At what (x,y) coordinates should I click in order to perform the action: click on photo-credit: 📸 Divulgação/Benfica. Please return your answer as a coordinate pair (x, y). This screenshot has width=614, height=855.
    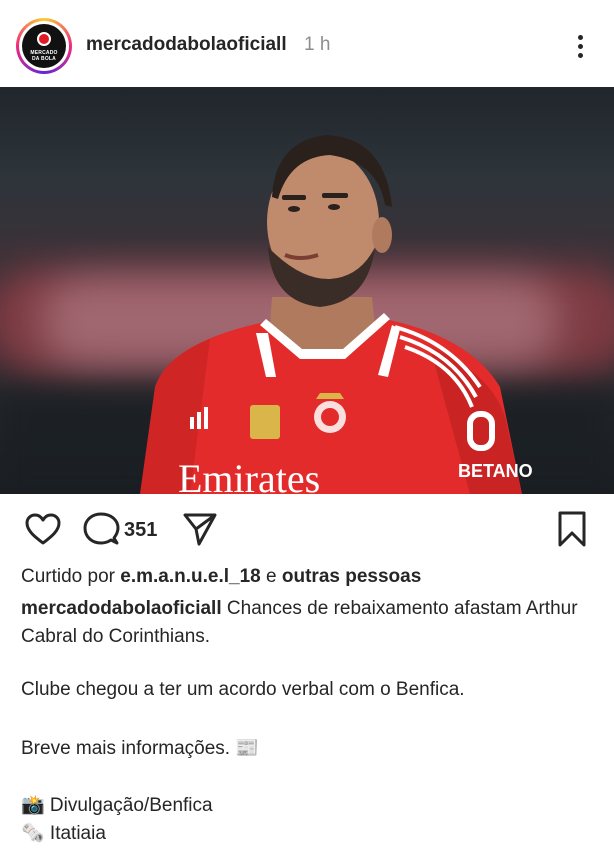
    Looking at the image, I should click on (117, 805).